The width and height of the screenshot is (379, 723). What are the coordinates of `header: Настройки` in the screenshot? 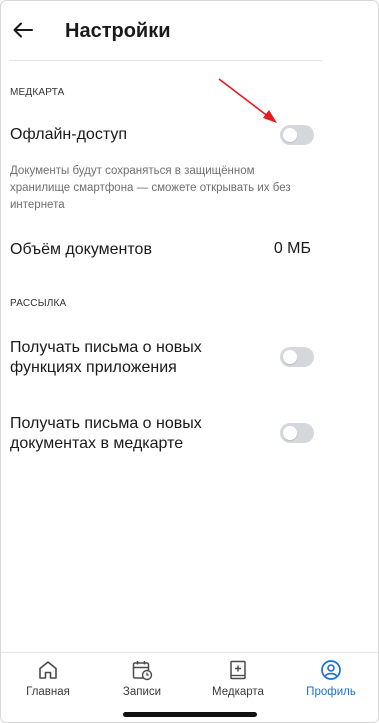 It's located at (189, 31).